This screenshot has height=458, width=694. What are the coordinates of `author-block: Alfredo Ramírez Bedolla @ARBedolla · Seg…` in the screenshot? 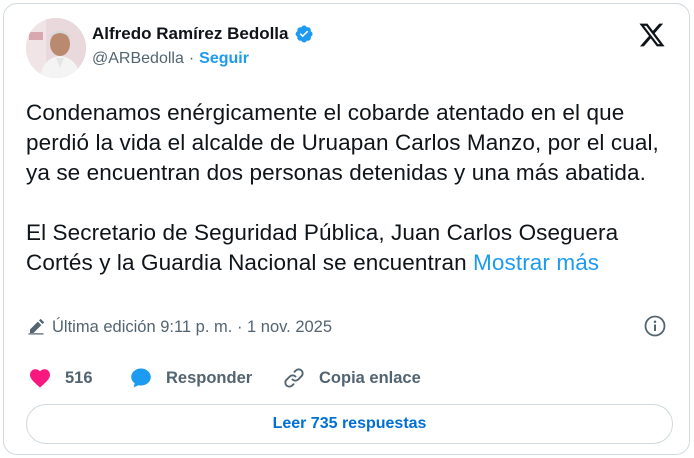 It's located at (203, 46).